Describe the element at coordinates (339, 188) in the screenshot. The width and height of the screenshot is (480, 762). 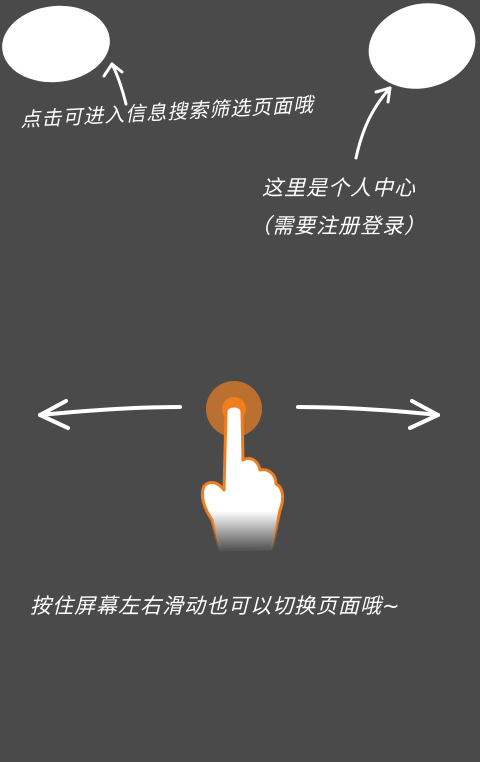
I see `profile-hint-line1: 这里是个人中心` at that location.